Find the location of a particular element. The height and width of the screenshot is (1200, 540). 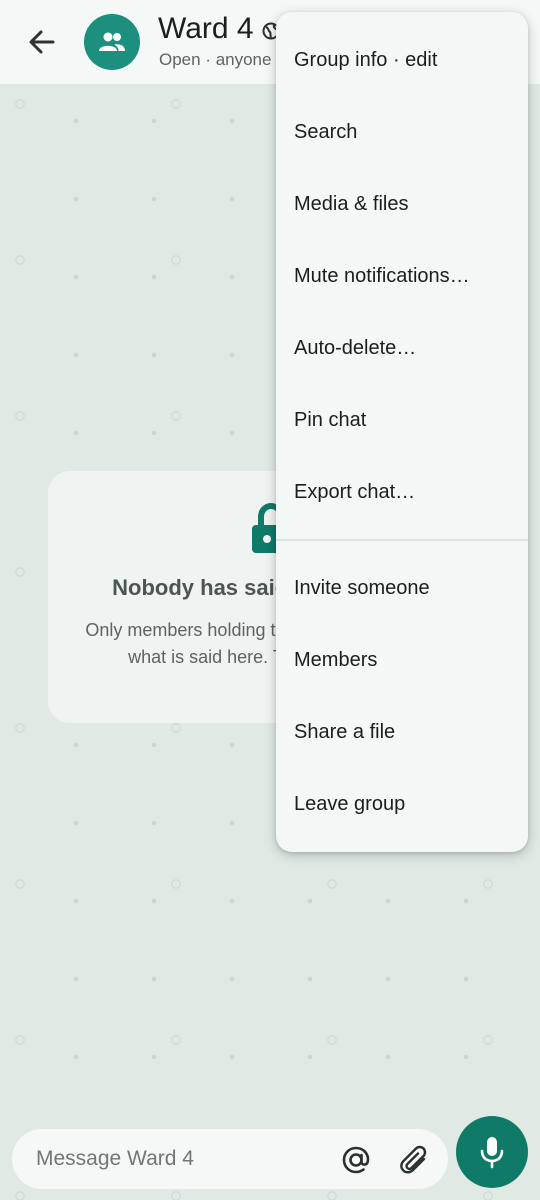

paperclip-icon is located at coordinates (415, 1160).